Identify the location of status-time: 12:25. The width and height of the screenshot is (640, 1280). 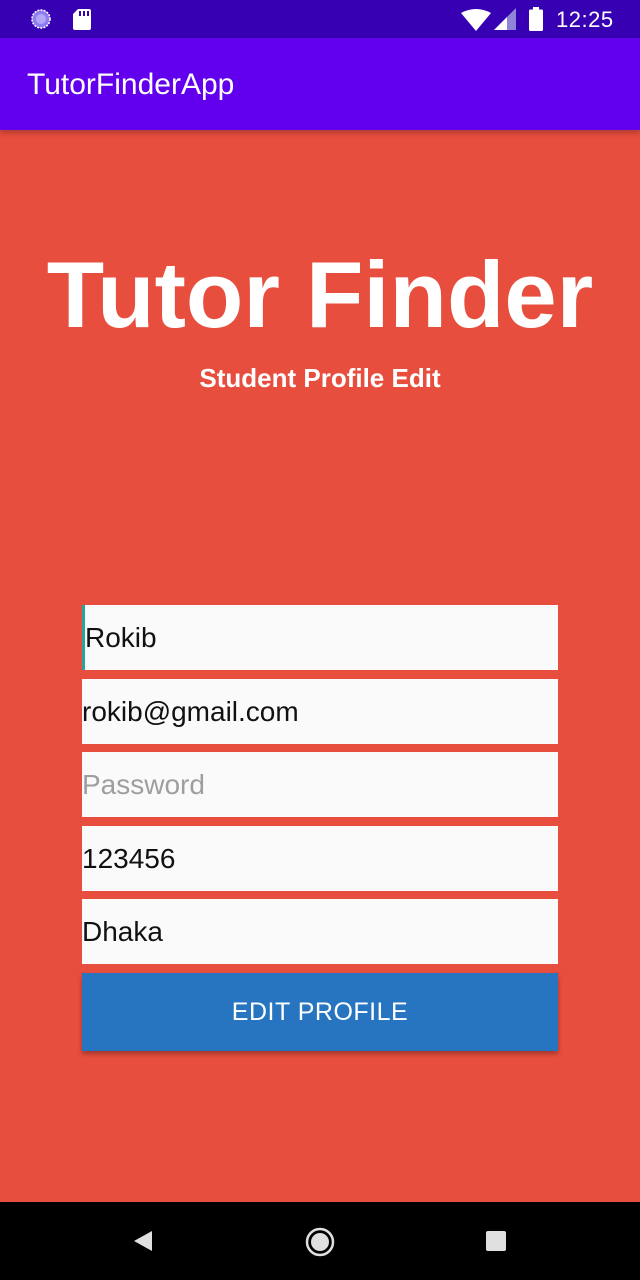
(585, 19).